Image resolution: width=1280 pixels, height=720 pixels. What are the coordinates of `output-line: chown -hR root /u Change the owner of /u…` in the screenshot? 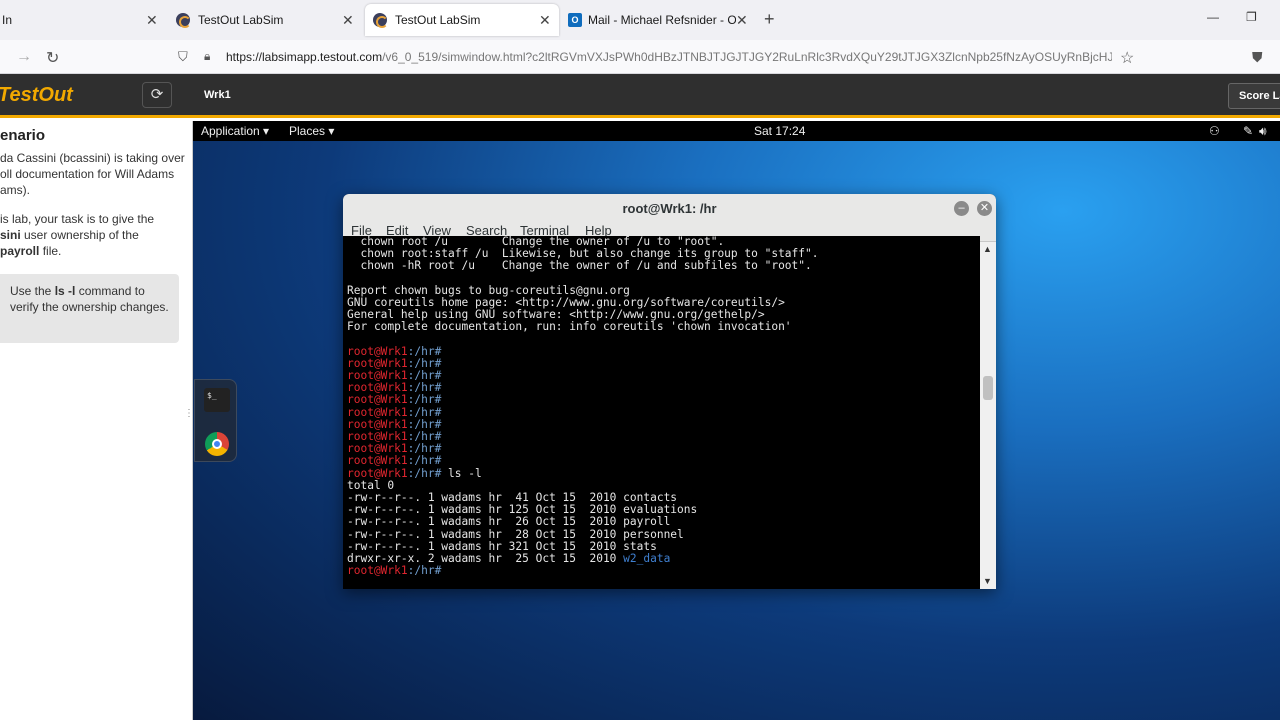 It's located at (579, 266).